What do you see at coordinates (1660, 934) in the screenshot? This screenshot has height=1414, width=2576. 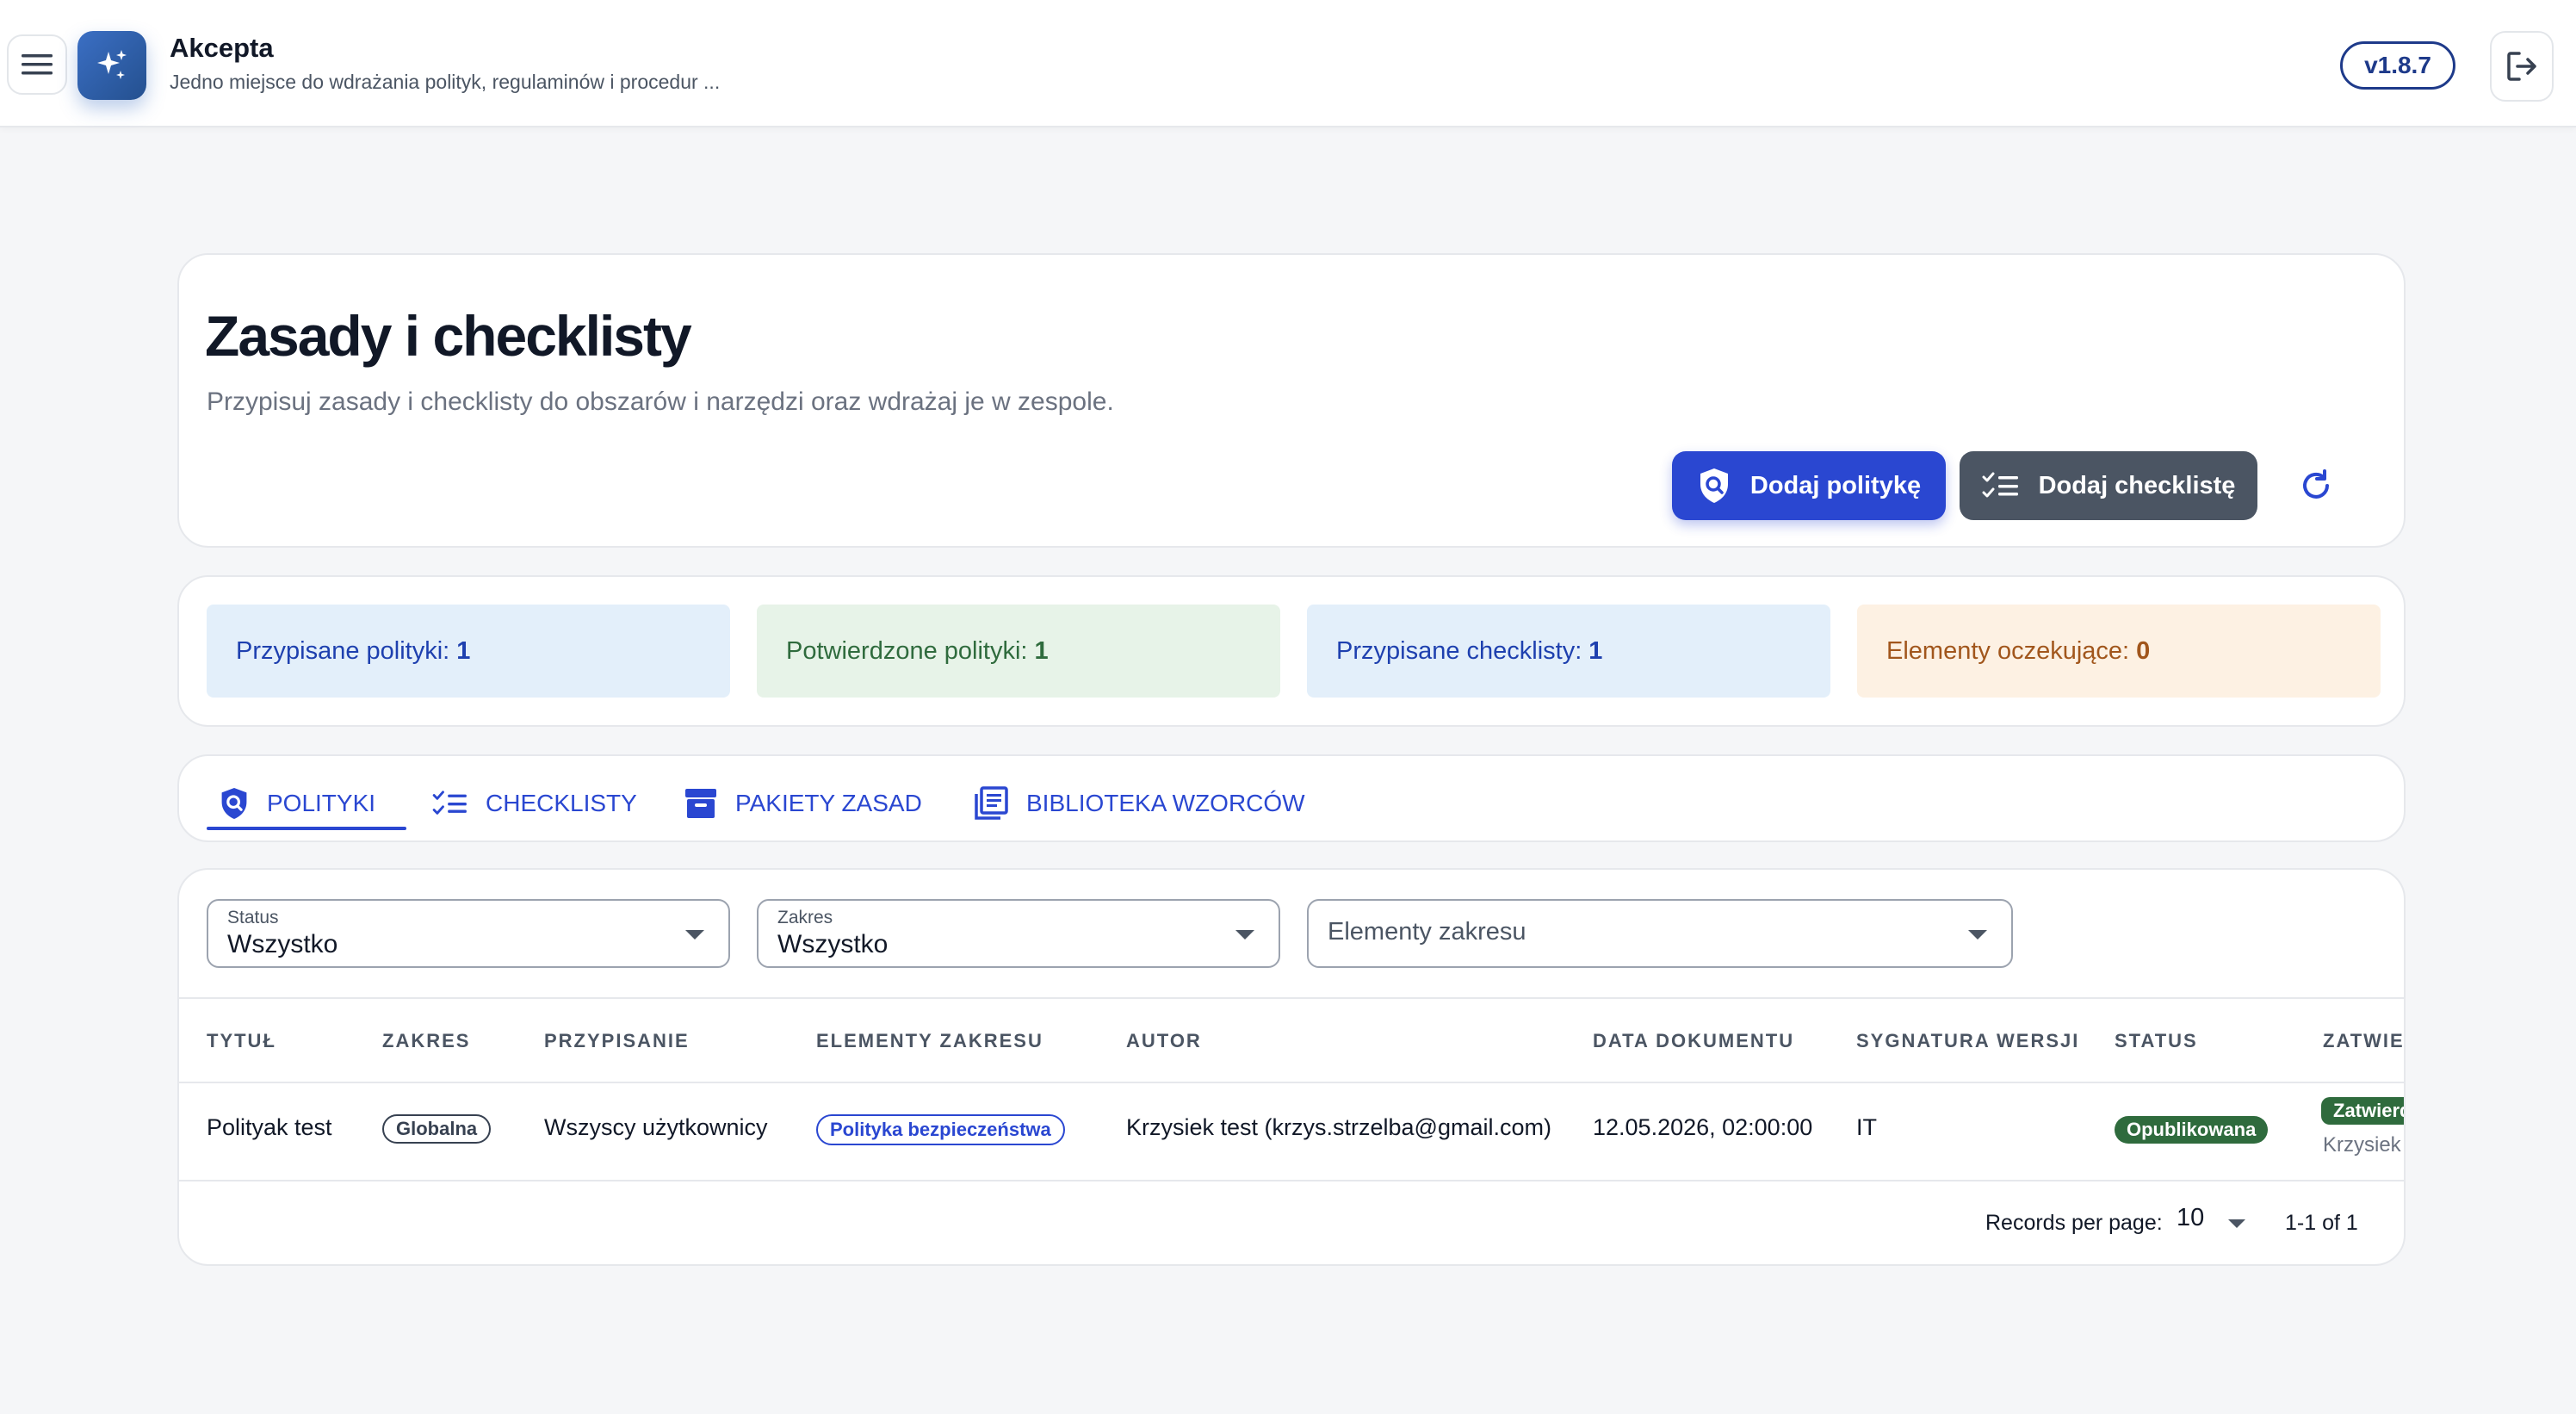 I see `scope-elements-filter-select: Elementy zakresu` at bounding box center [1660, 934].